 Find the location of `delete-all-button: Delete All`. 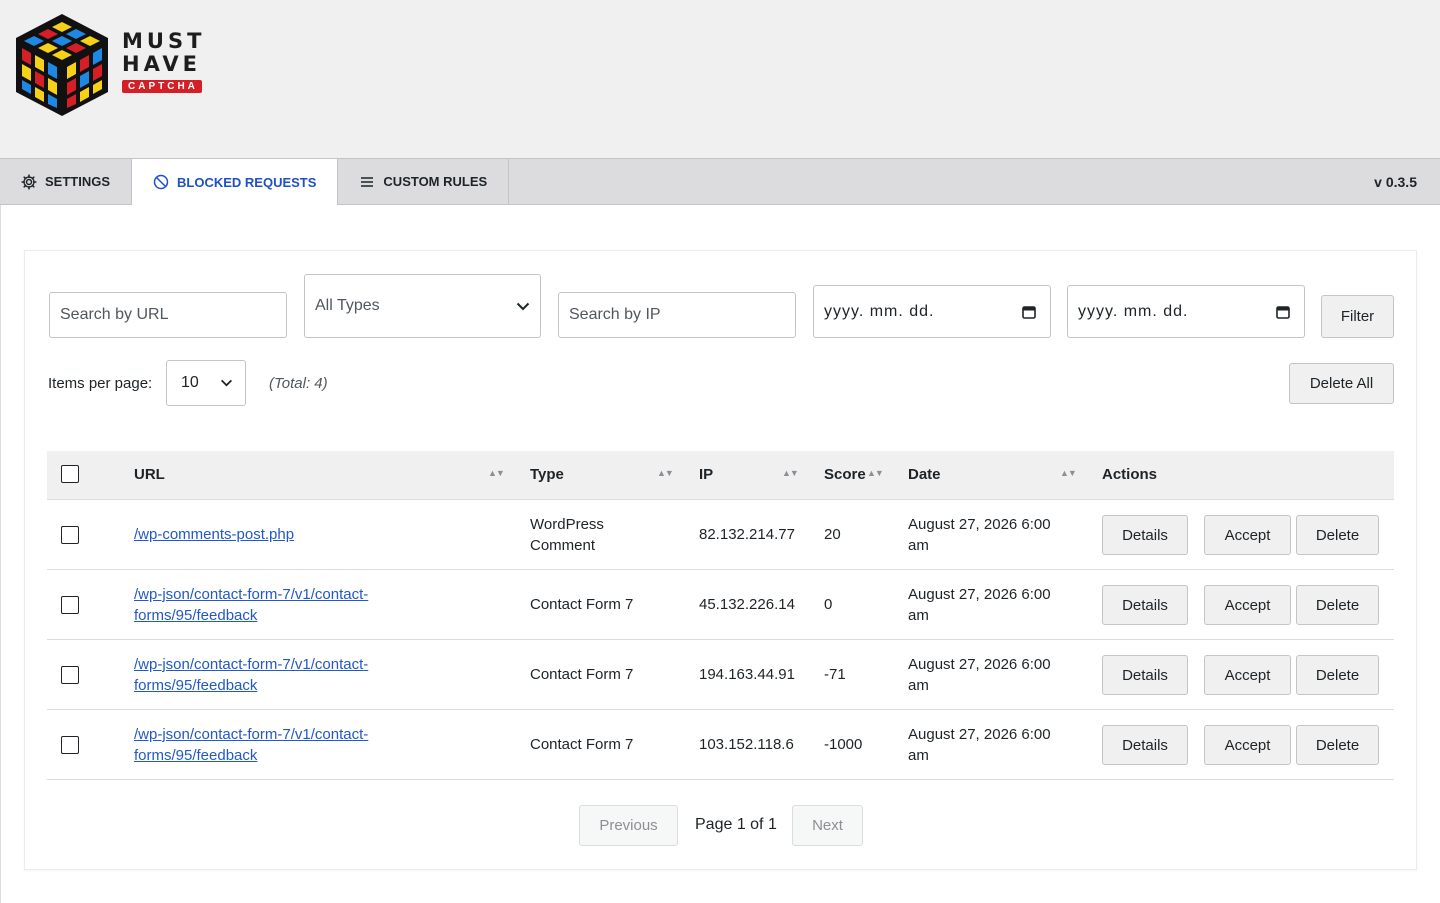

delete-all-button: Delete All is located at coordinates (1341, 383).